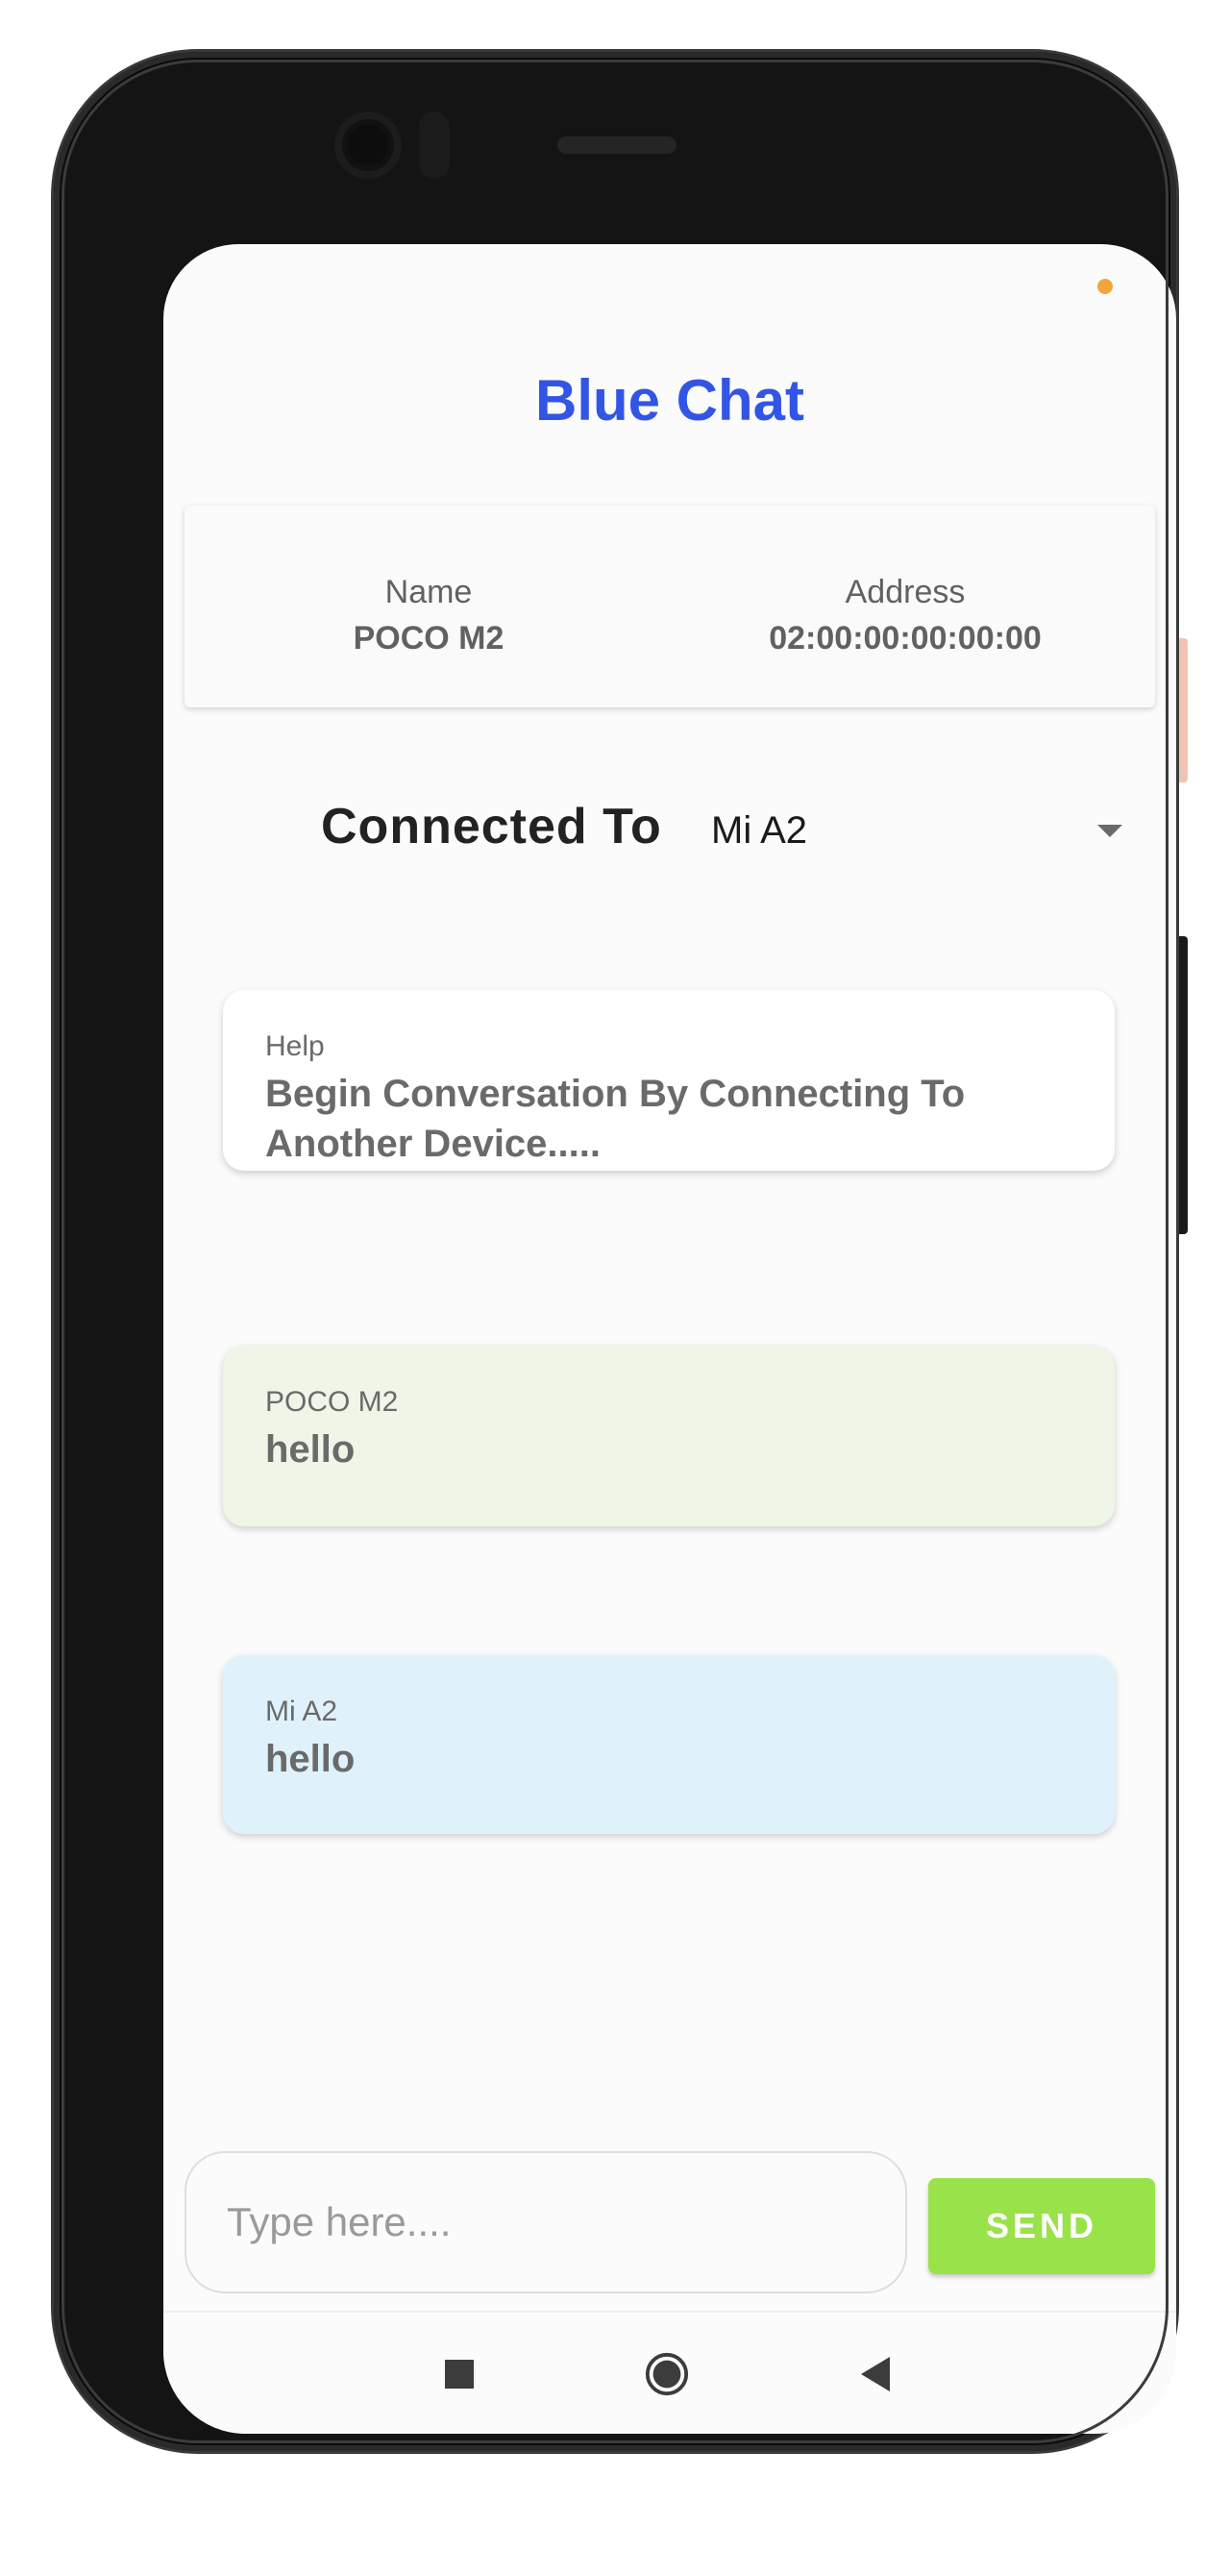 The image size is (1230, 2576). What do you see at coordinates (669, 1744) in the screenshot?
I see `message-card-incoming: Mi A2 hello` at bounding box center [669, 1744].